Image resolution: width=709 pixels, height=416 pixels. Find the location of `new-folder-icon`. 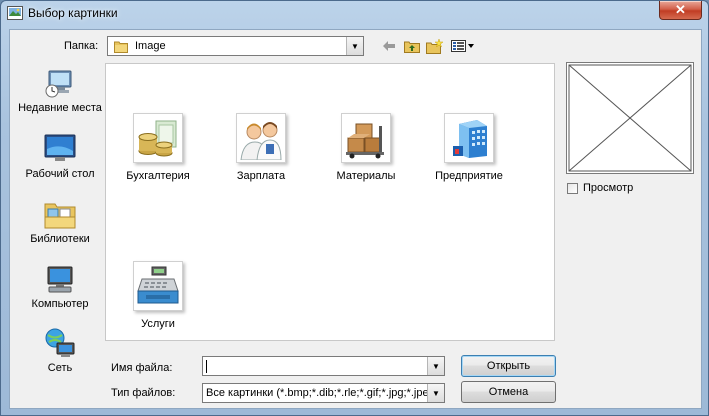

new-folder-icon is located at coordinates (435, 46).